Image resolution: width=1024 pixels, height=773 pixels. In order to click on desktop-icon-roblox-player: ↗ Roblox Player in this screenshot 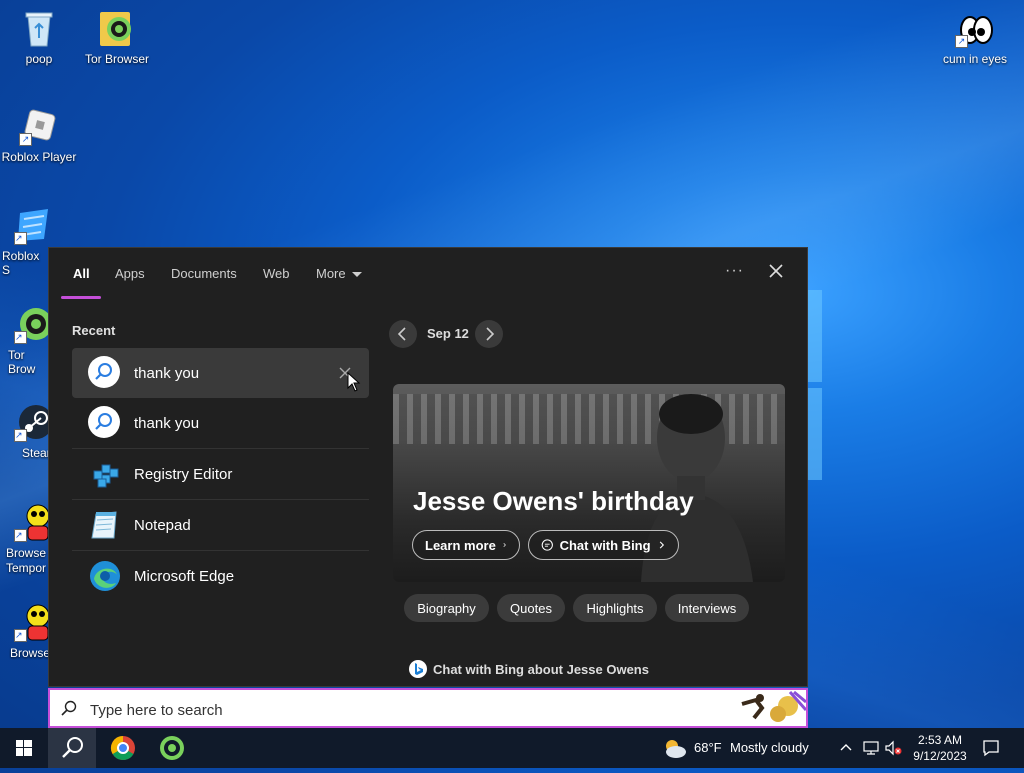, I will do `click(39, 135)`.